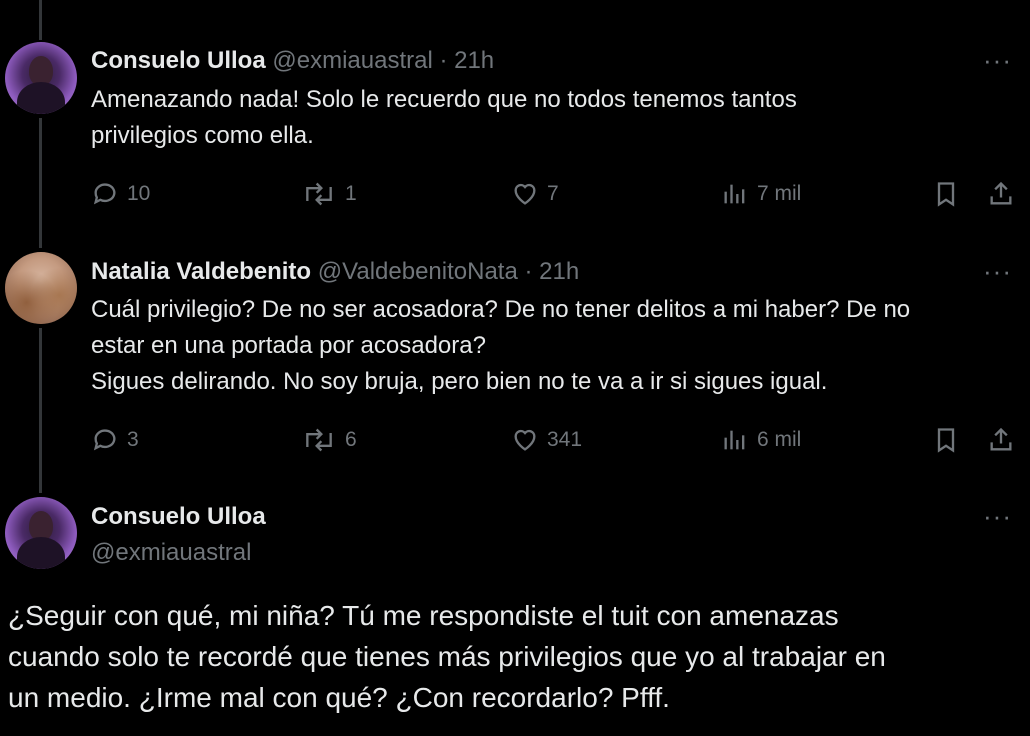 The image size is (1030, 736). Describe the element at coordinates (202, 135) in the screenshot. I see `tweet-text-line: privilegios como ella.` at that location.